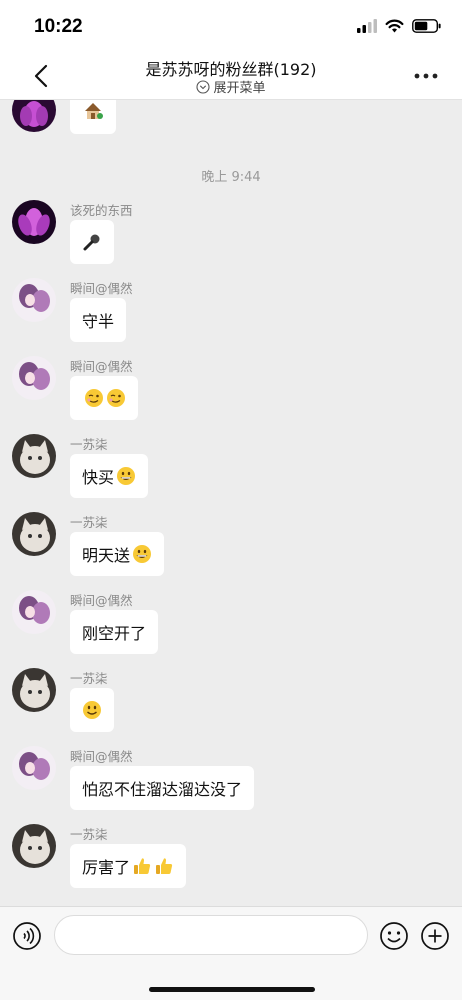 The width and height of the screenshot is (462, 1000). I want to click on chevron-down-circle-icon, so click(203, 86).